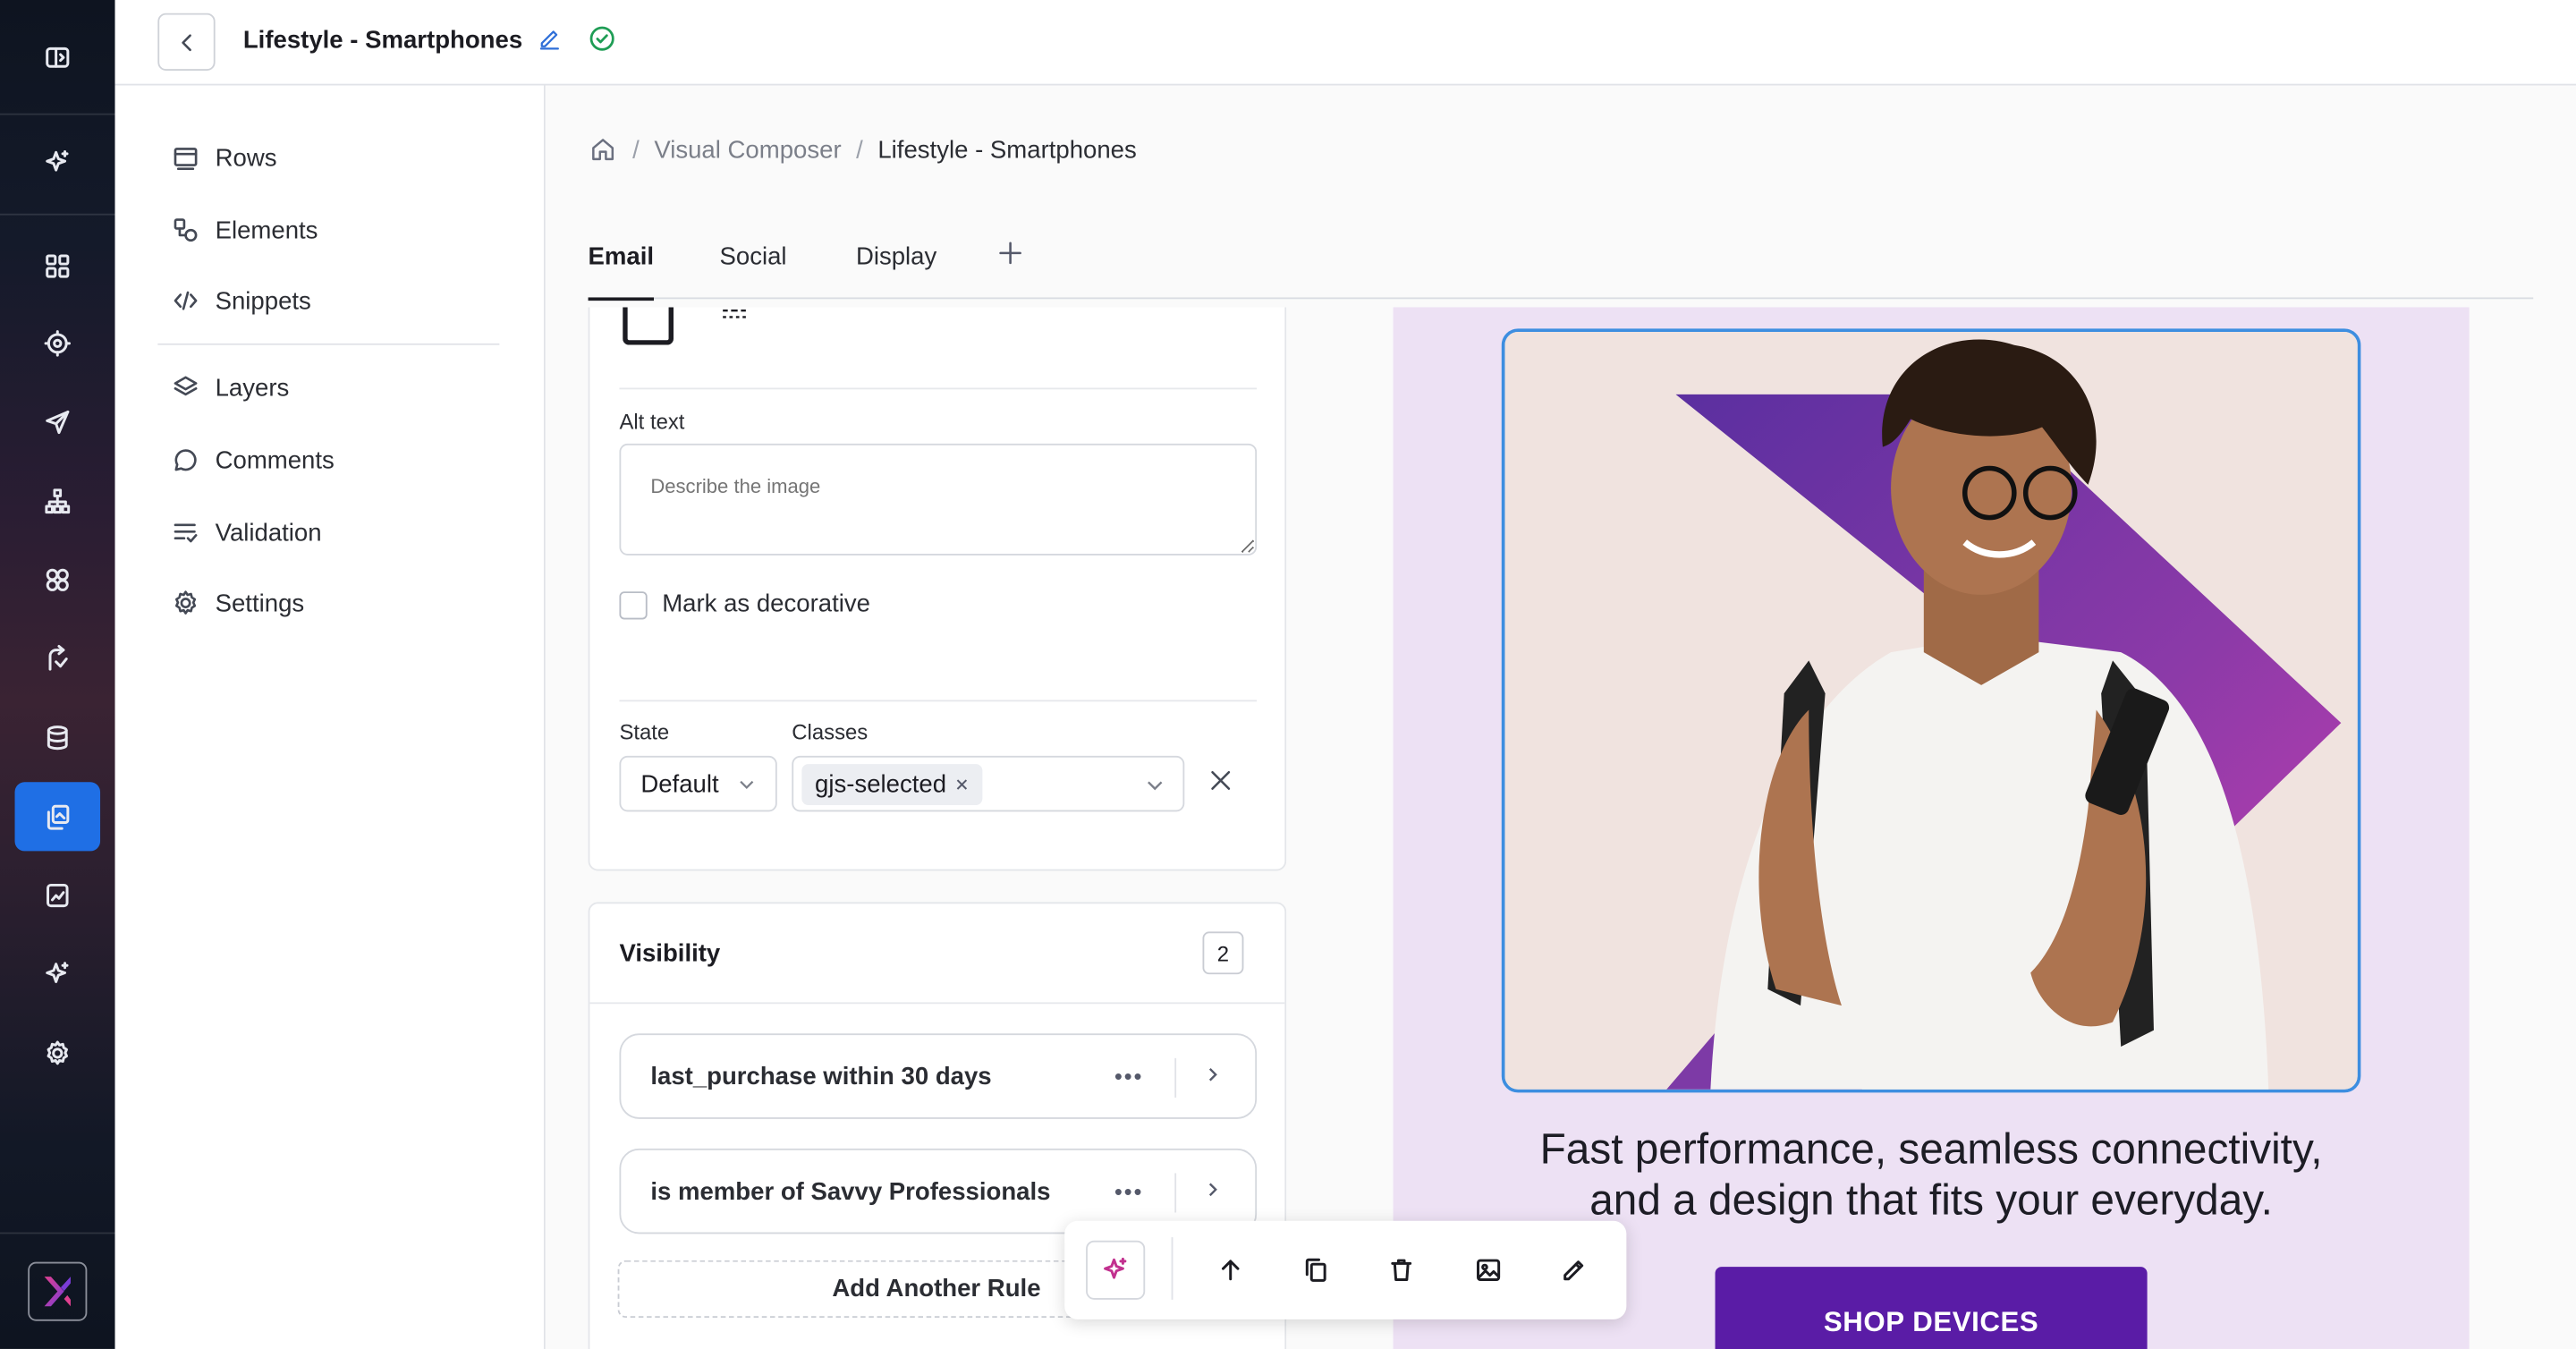 This screenshot has height=1349, width=2576. I want to click on sidebar-item-layers: Layers, so click(230, 388).